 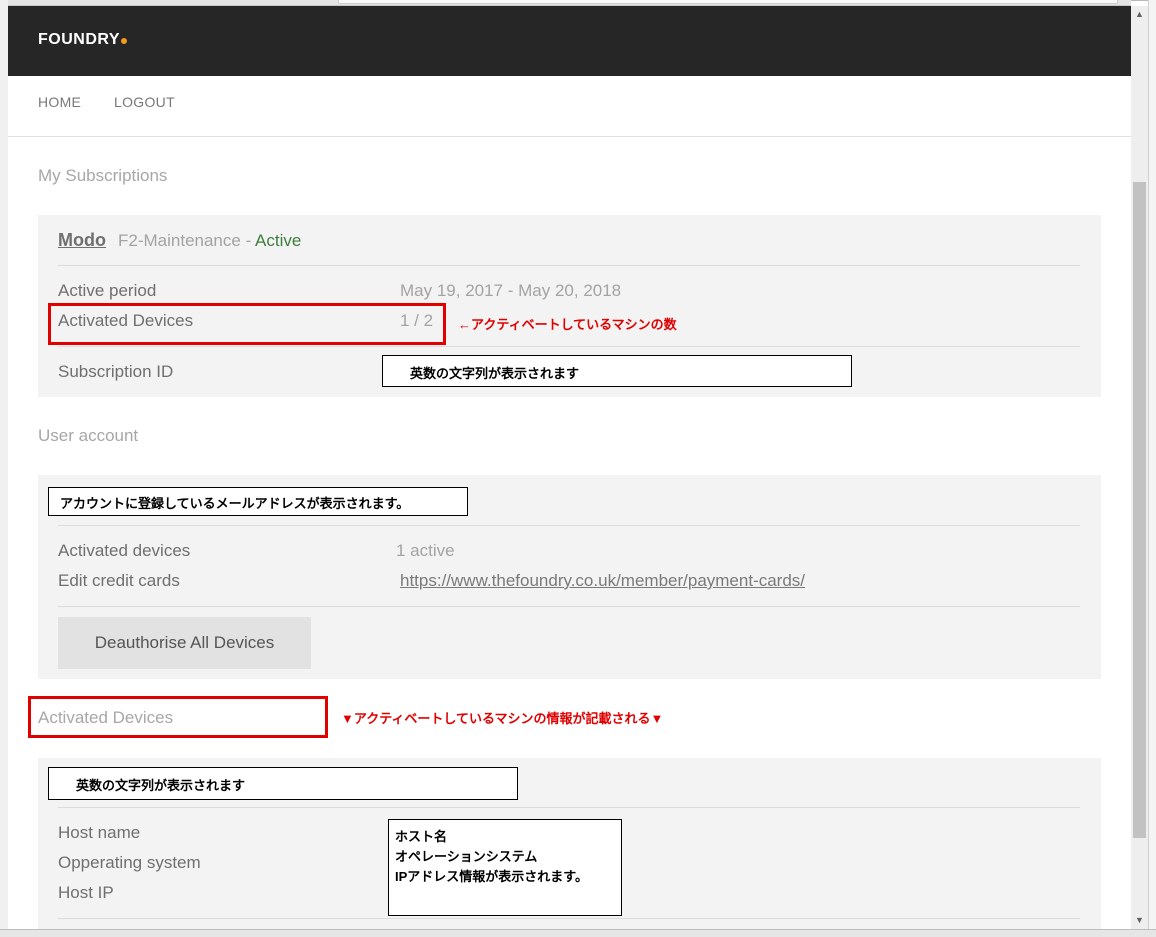 What do you see at coordinates (116, 371) in the screenshot?
I see `subscription-id-label: Subscription ID` at bounding box center [116, 371].